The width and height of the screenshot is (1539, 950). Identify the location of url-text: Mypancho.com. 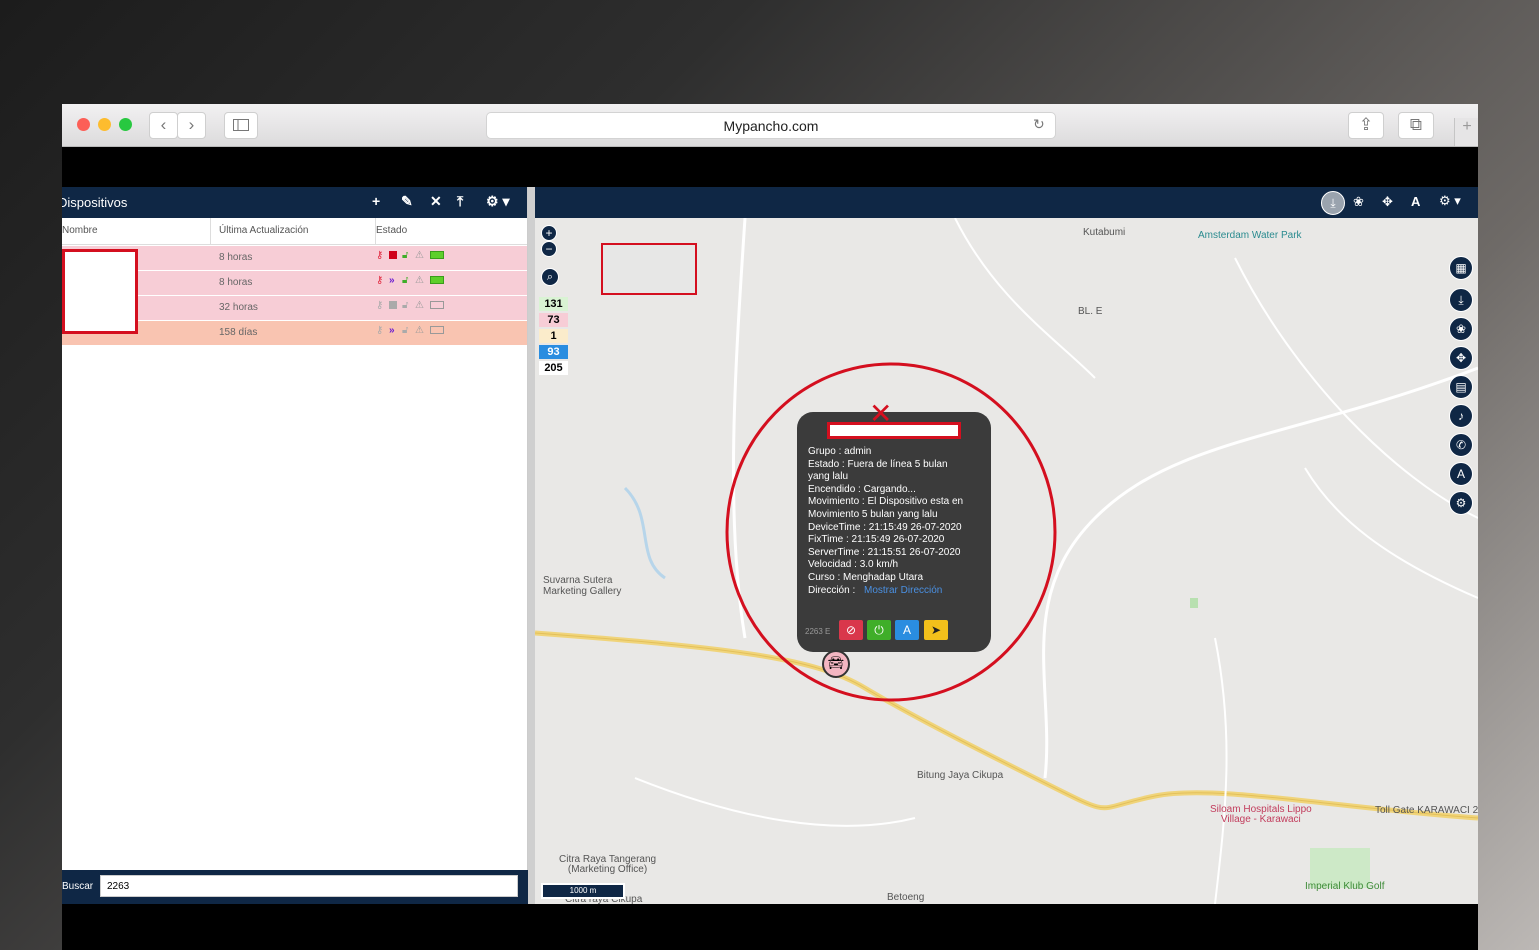
(771, 126).